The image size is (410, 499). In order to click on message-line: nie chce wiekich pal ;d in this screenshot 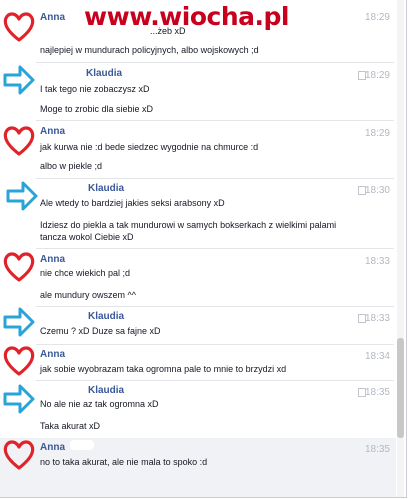, I will do `click(85, 273)`.